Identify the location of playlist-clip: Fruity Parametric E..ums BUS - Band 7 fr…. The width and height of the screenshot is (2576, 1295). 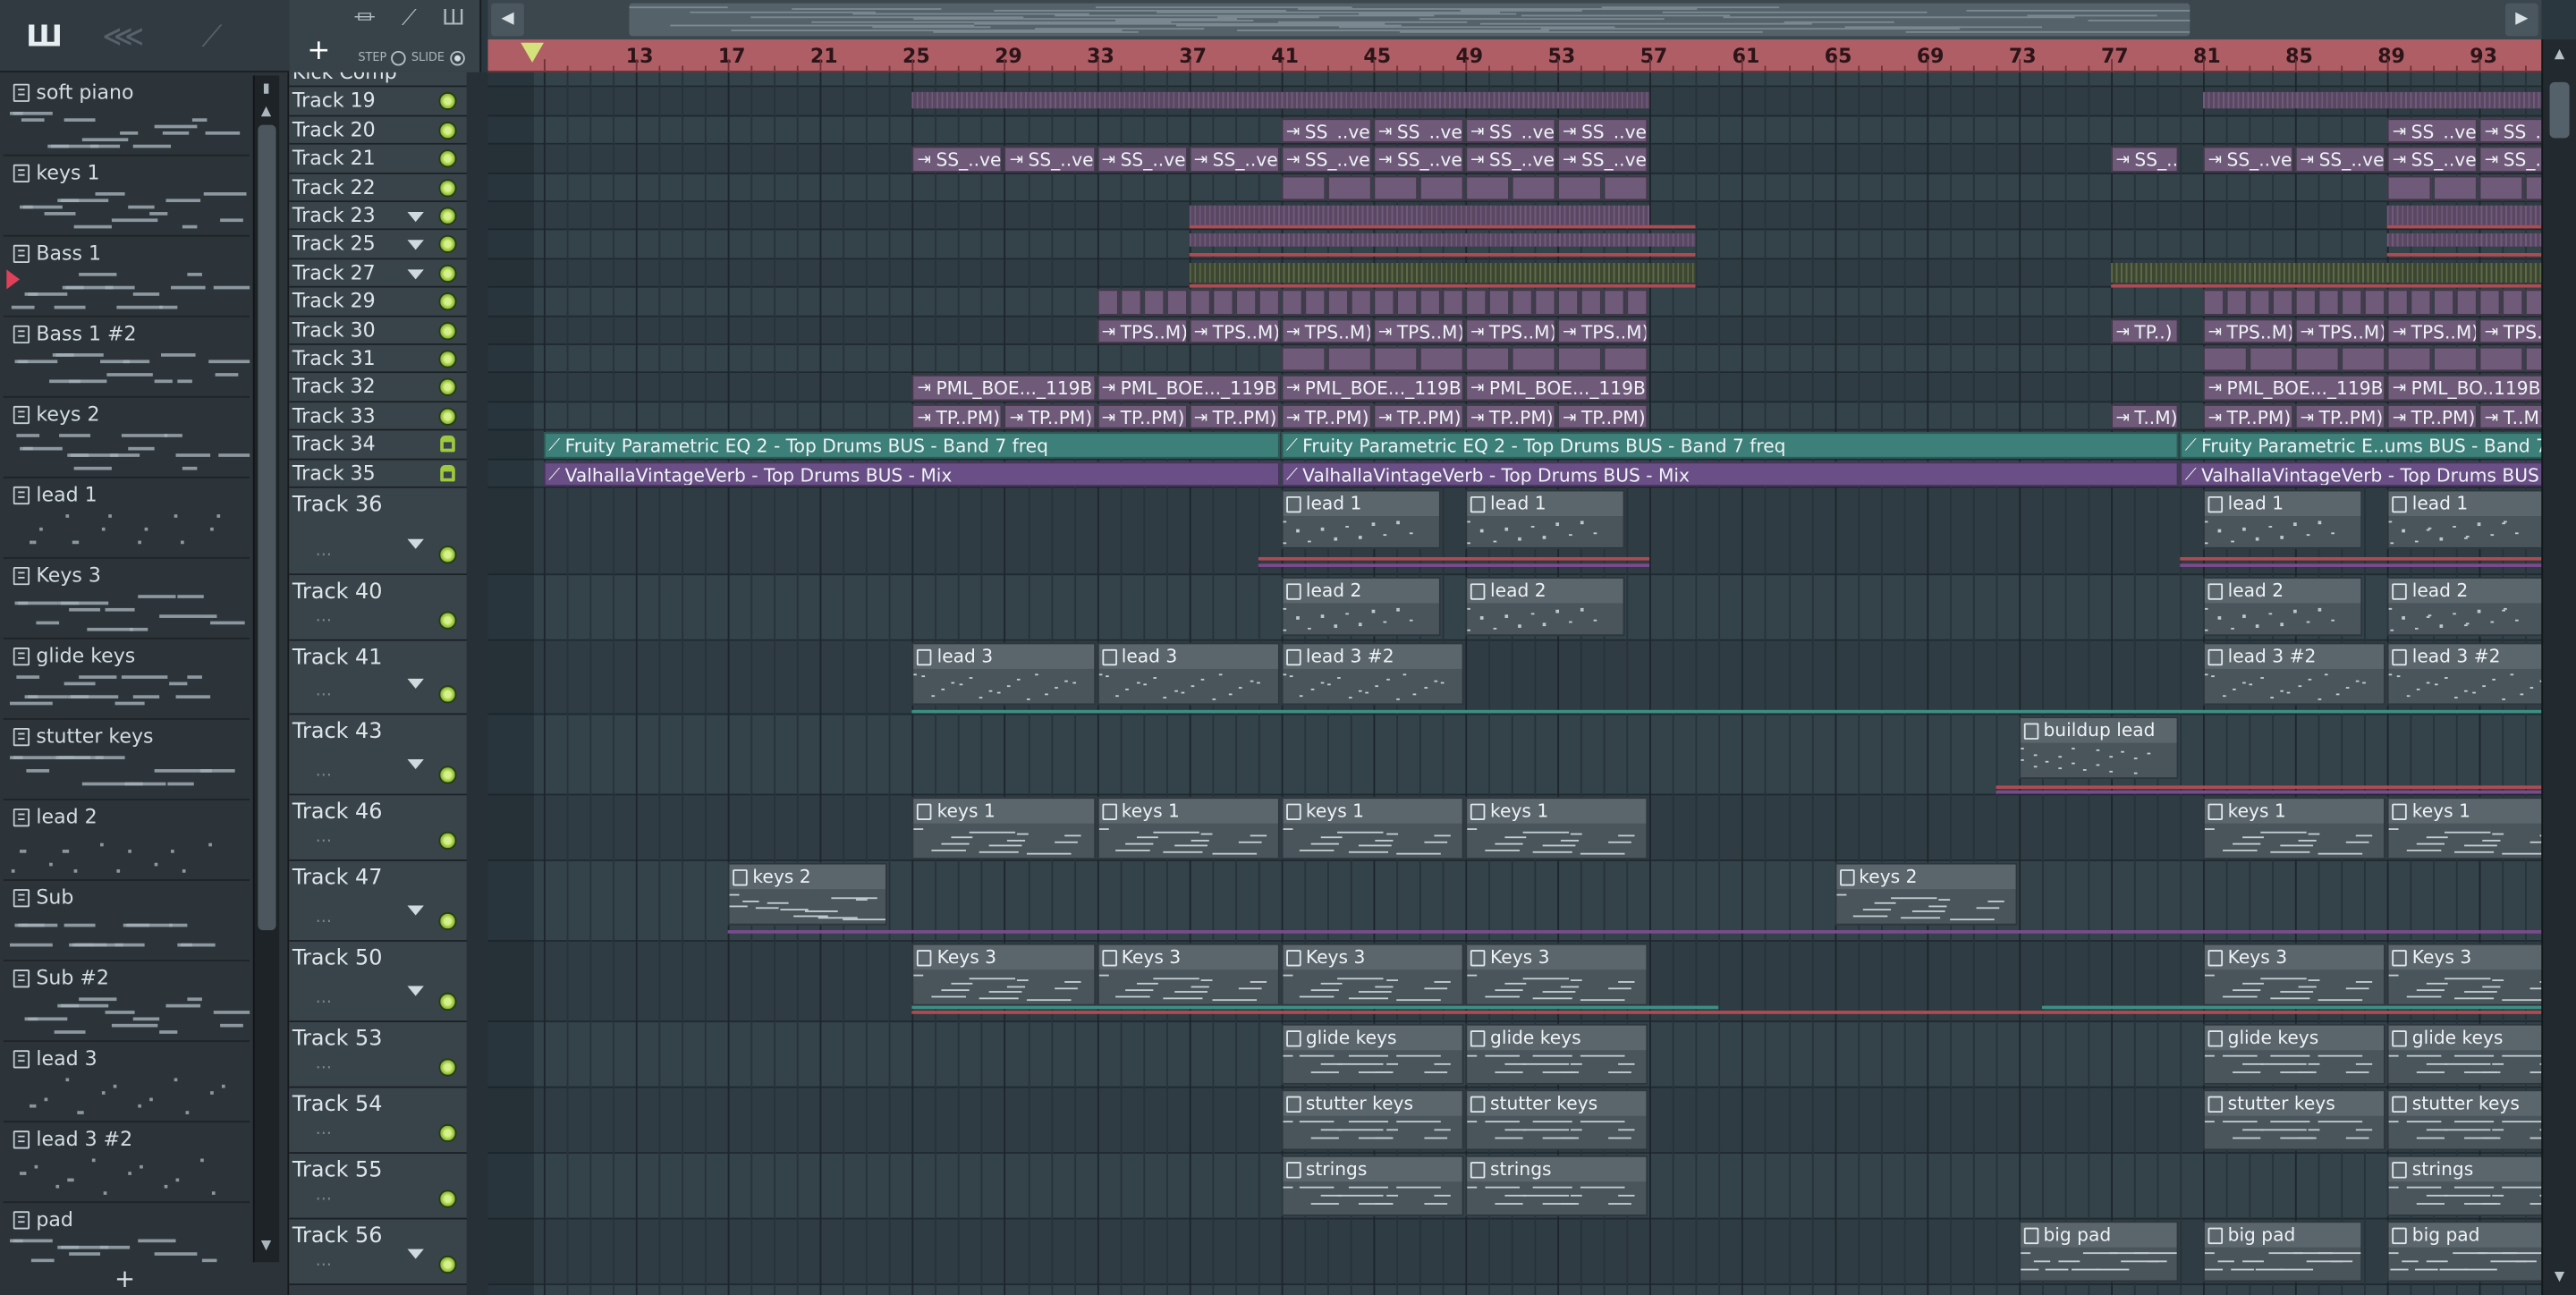
(2361, 445).